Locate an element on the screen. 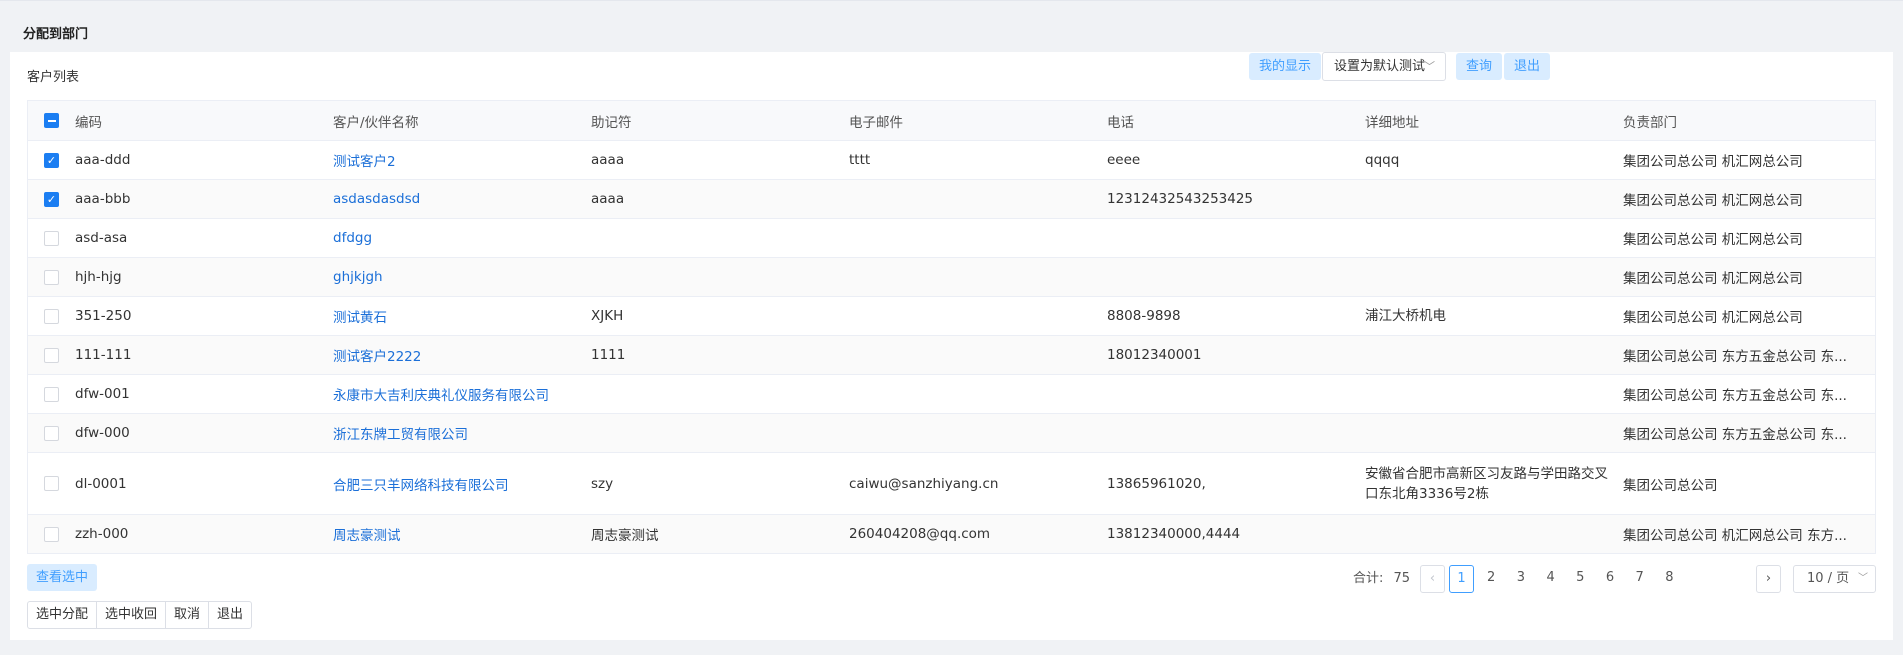 The image size is (1903, 655). cell-name-text: ghjkjgh is located at coordinates (358, 277).